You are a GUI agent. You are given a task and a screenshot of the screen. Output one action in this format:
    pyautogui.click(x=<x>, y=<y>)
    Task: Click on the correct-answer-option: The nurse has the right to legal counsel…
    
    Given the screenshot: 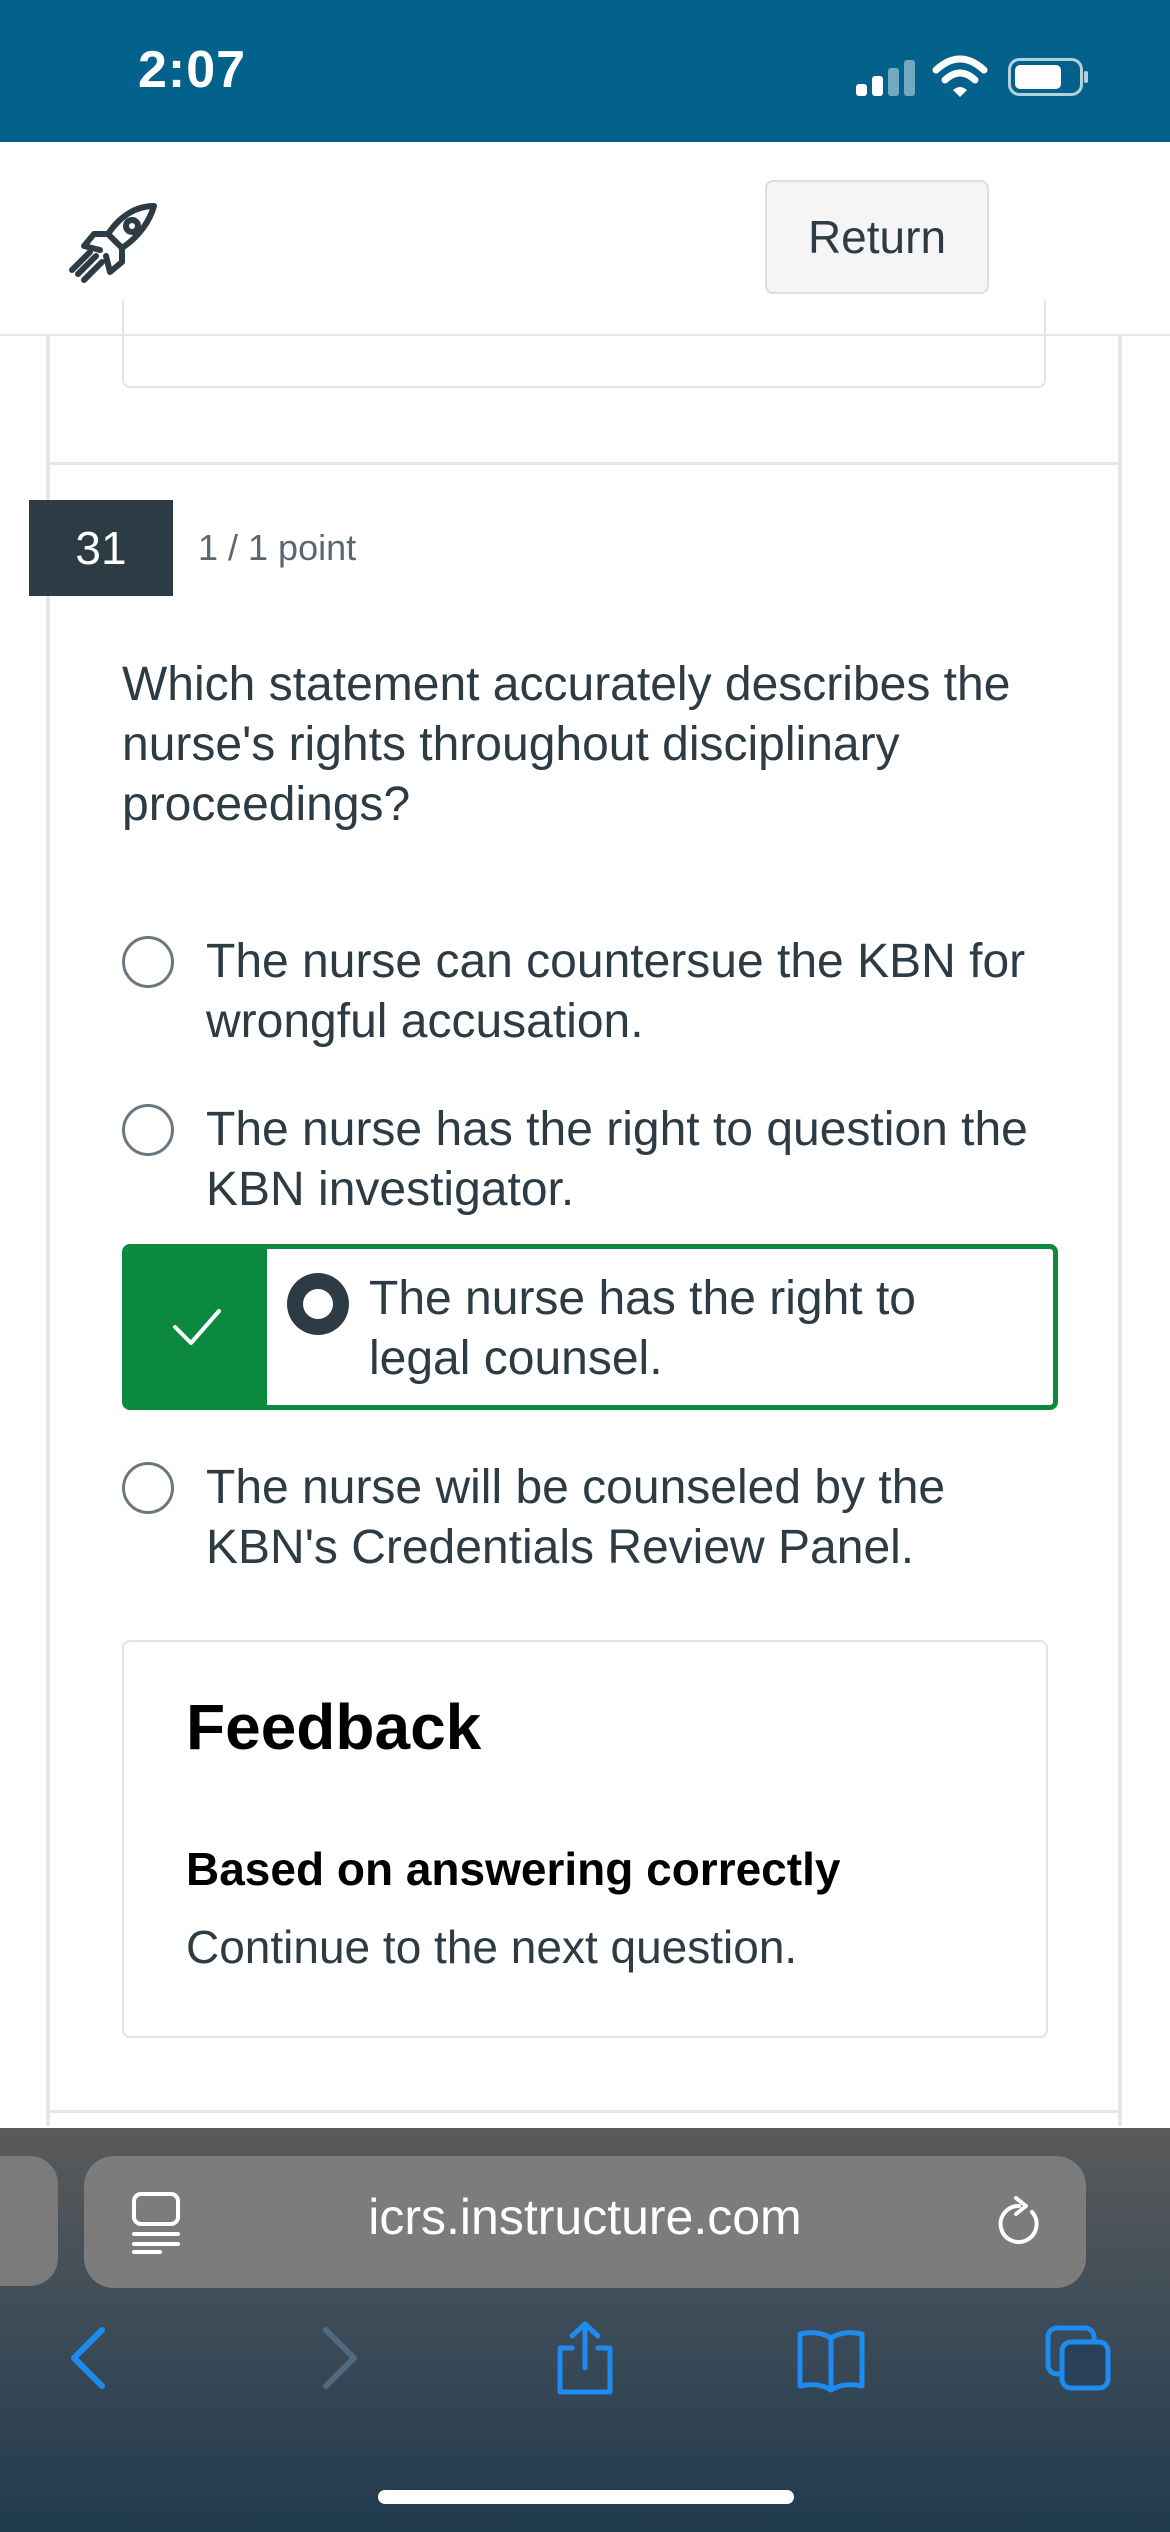 What is the action you would take?
    pyautogui.click(x=590, y=1327)
    